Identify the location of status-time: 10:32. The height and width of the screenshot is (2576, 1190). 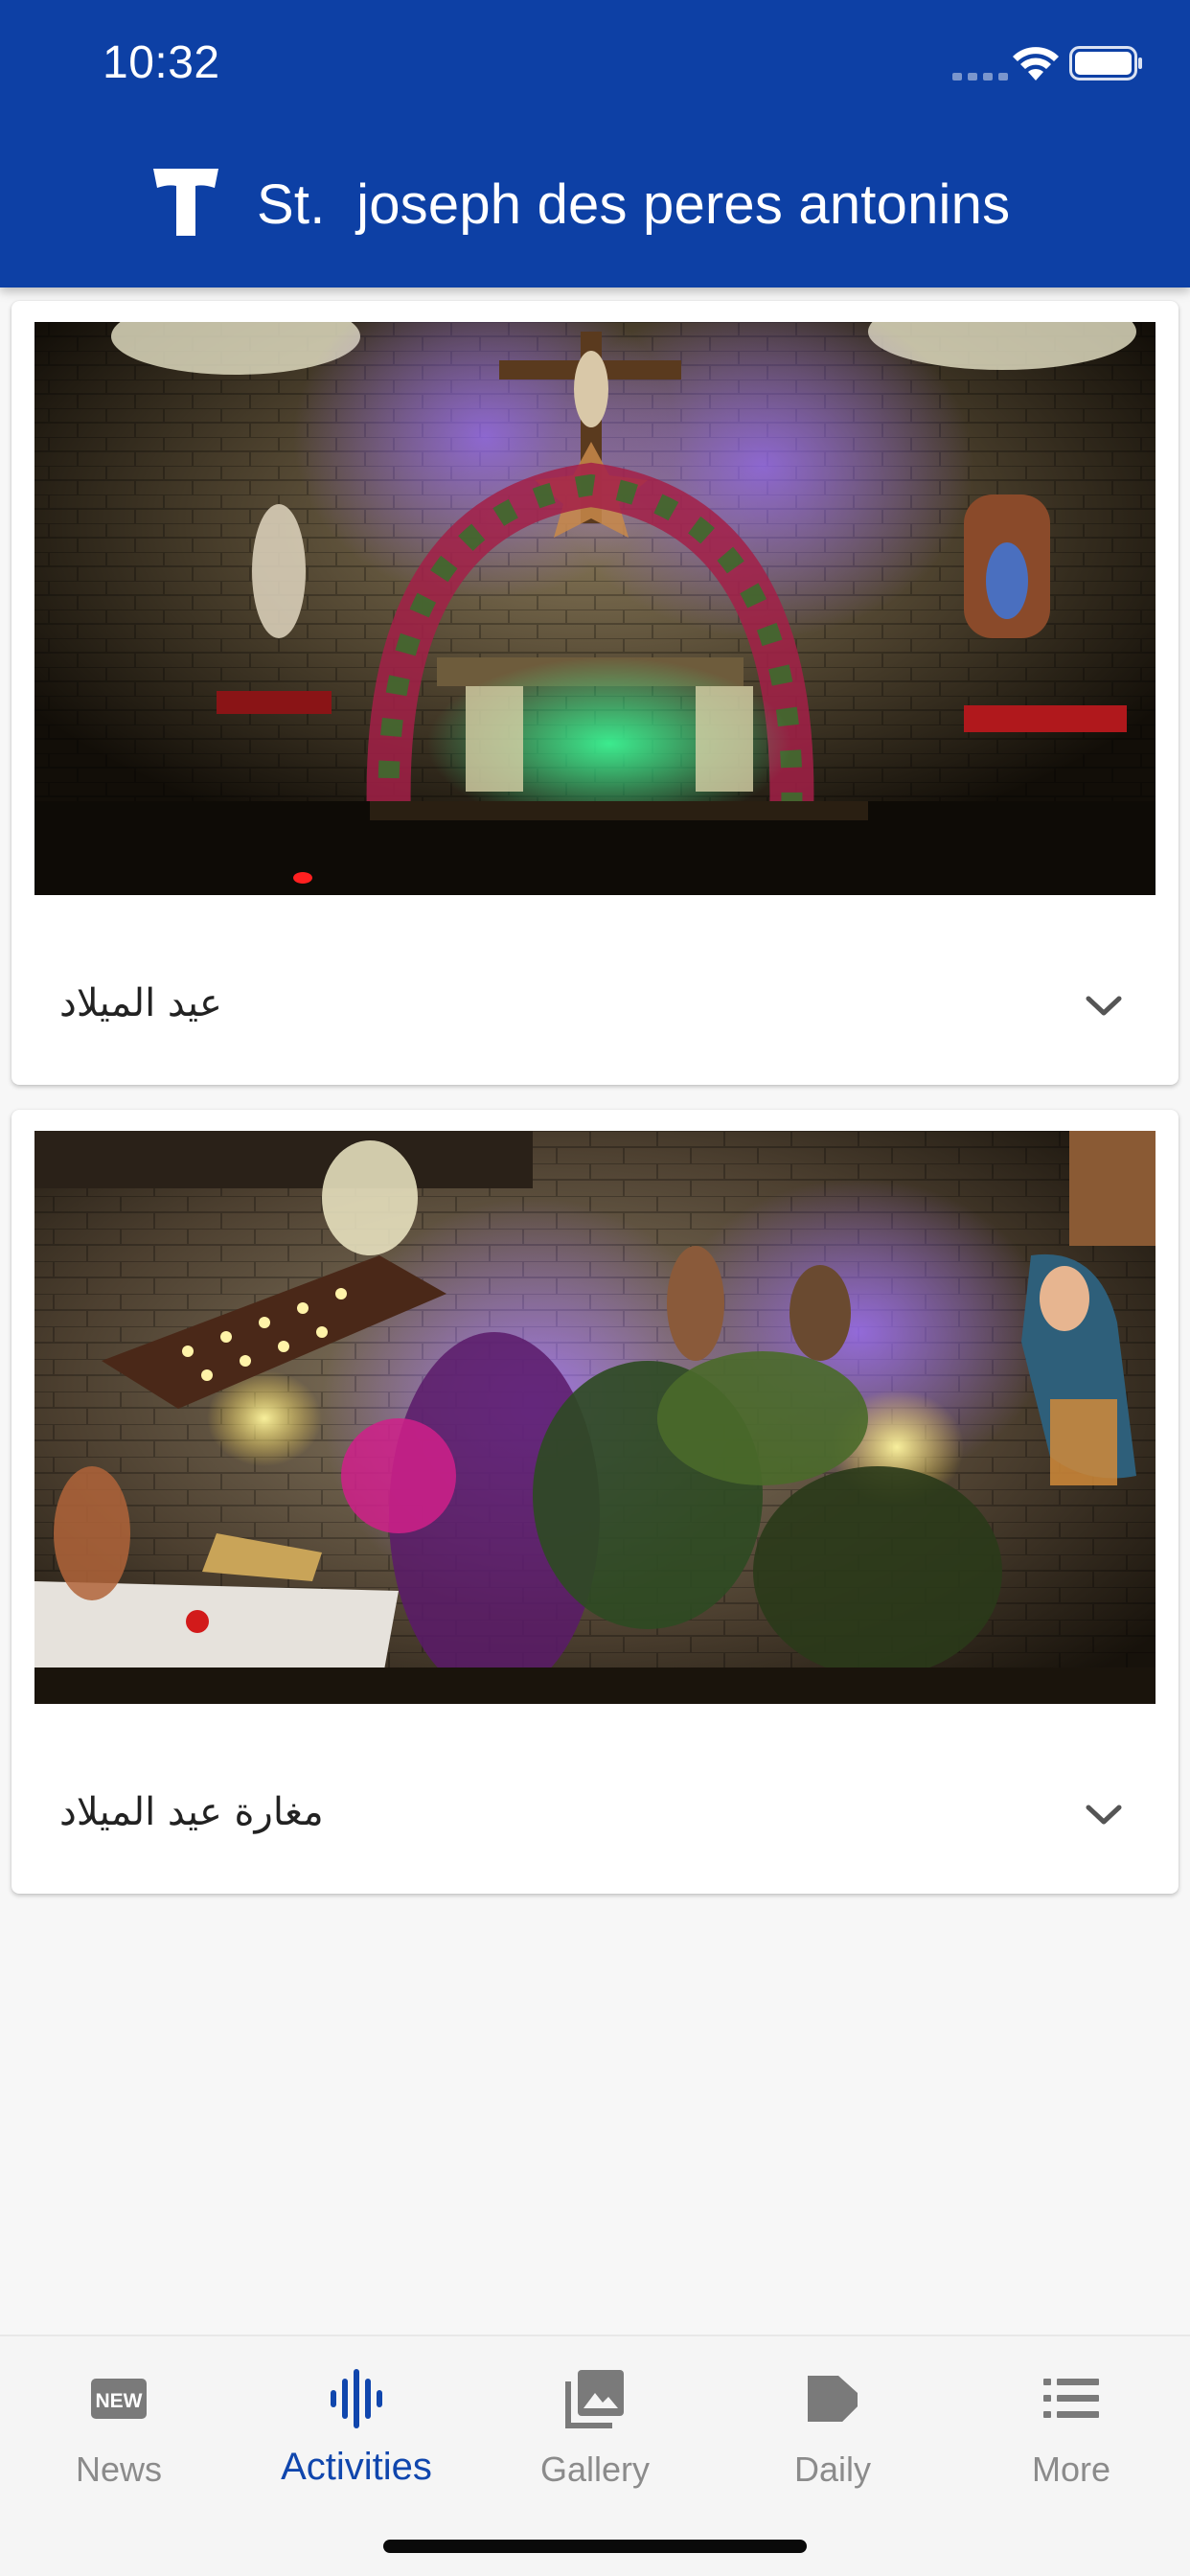
(162, 63).